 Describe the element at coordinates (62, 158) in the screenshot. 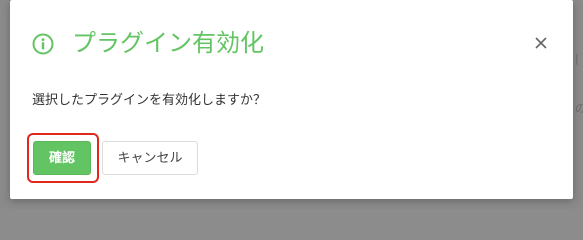

I see `confirm-button: 確認` at that location.